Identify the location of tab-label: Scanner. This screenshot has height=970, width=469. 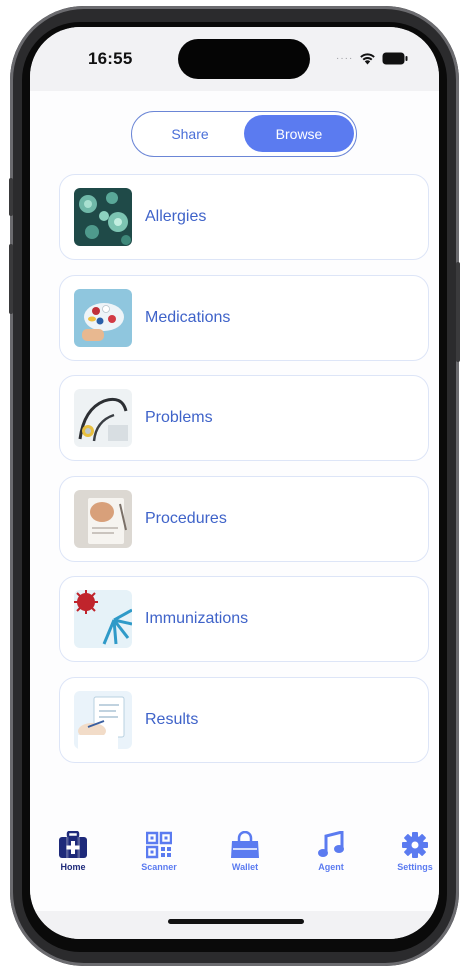
(159, 867).